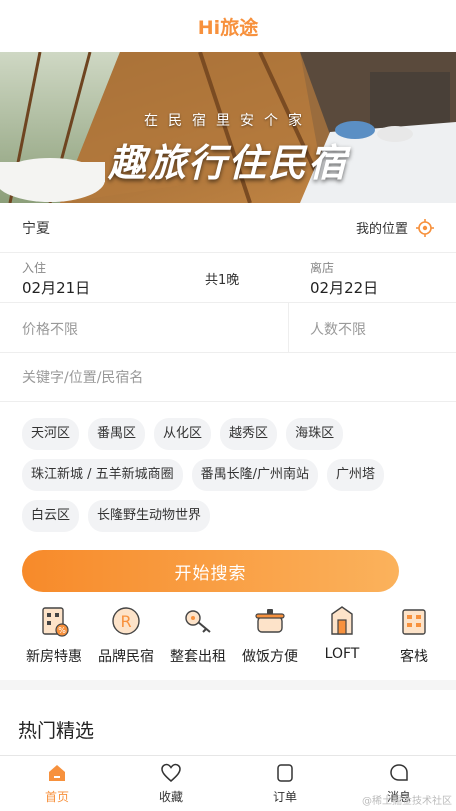  I want to click on checkout-value: 02月22日, so click(344, 288).